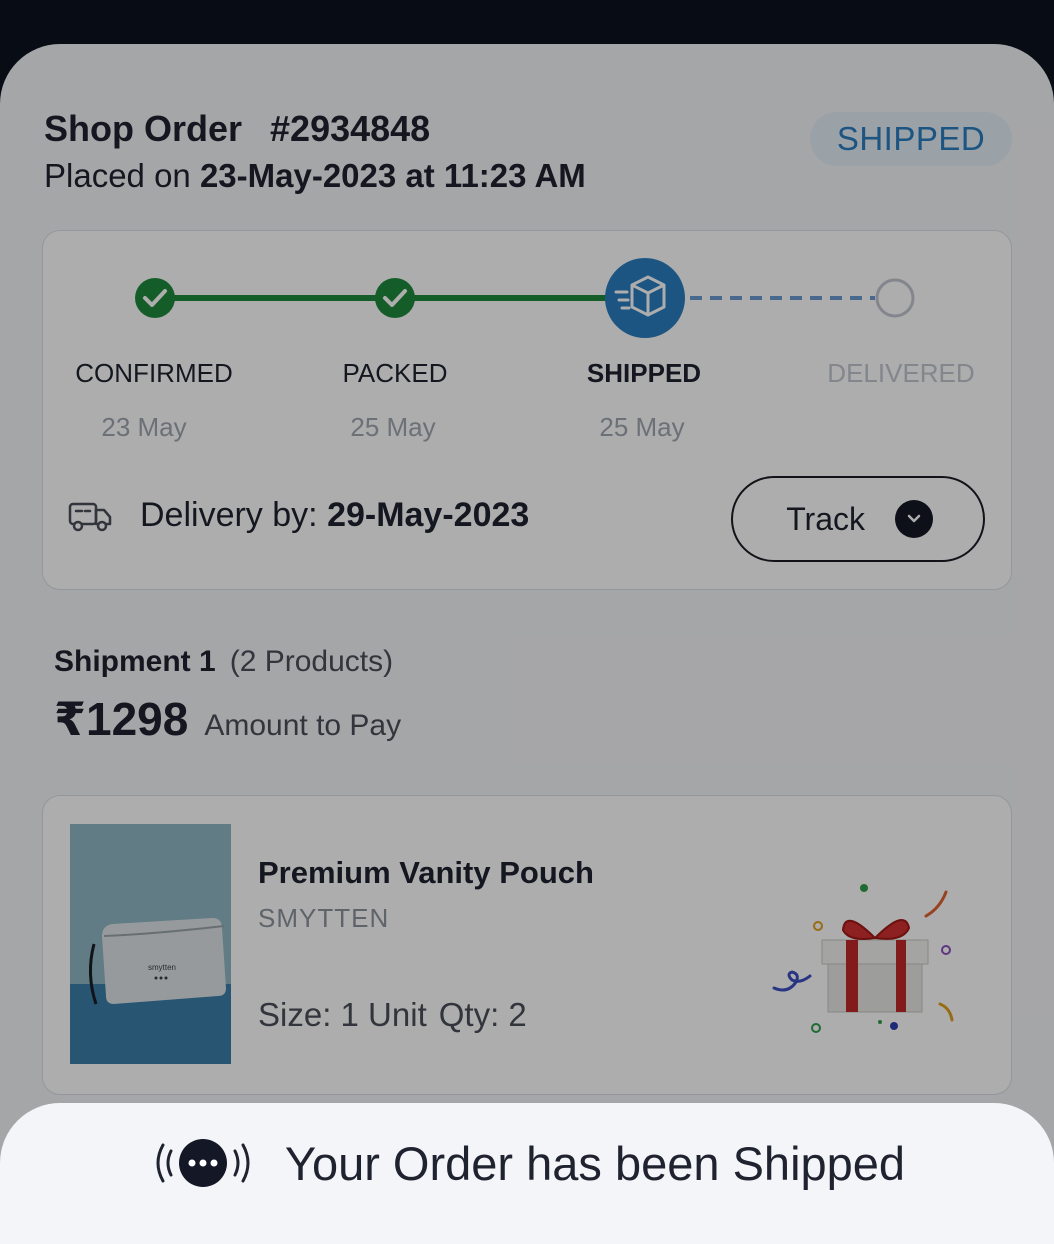 Image resolution: width=1054 pixels, height=1244 pixels. What do you see at coordinates (150, 944) in the screenshot?
I see `product-image: smytten` at bounding box center [150, 944].